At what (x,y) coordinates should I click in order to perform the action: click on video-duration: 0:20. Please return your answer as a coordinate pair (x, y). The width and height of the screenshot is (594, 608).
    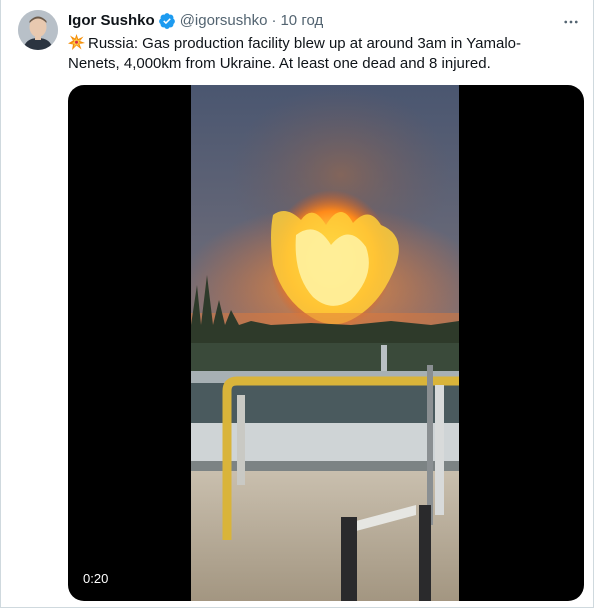
    Looking at the image, I should click on (96, 578).